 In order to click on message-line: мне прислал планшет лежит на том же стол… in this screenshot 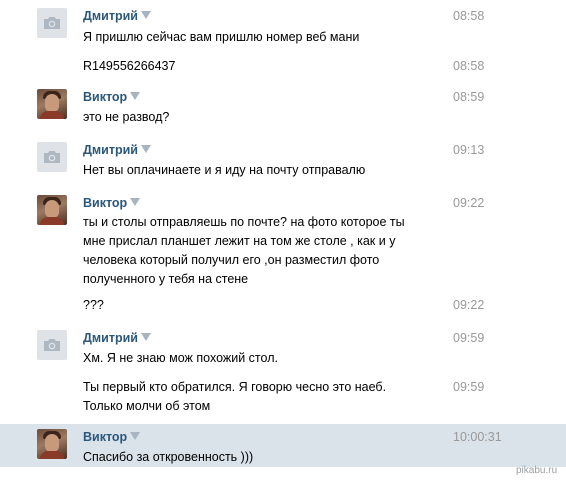, I will do `click(239, 241)`.